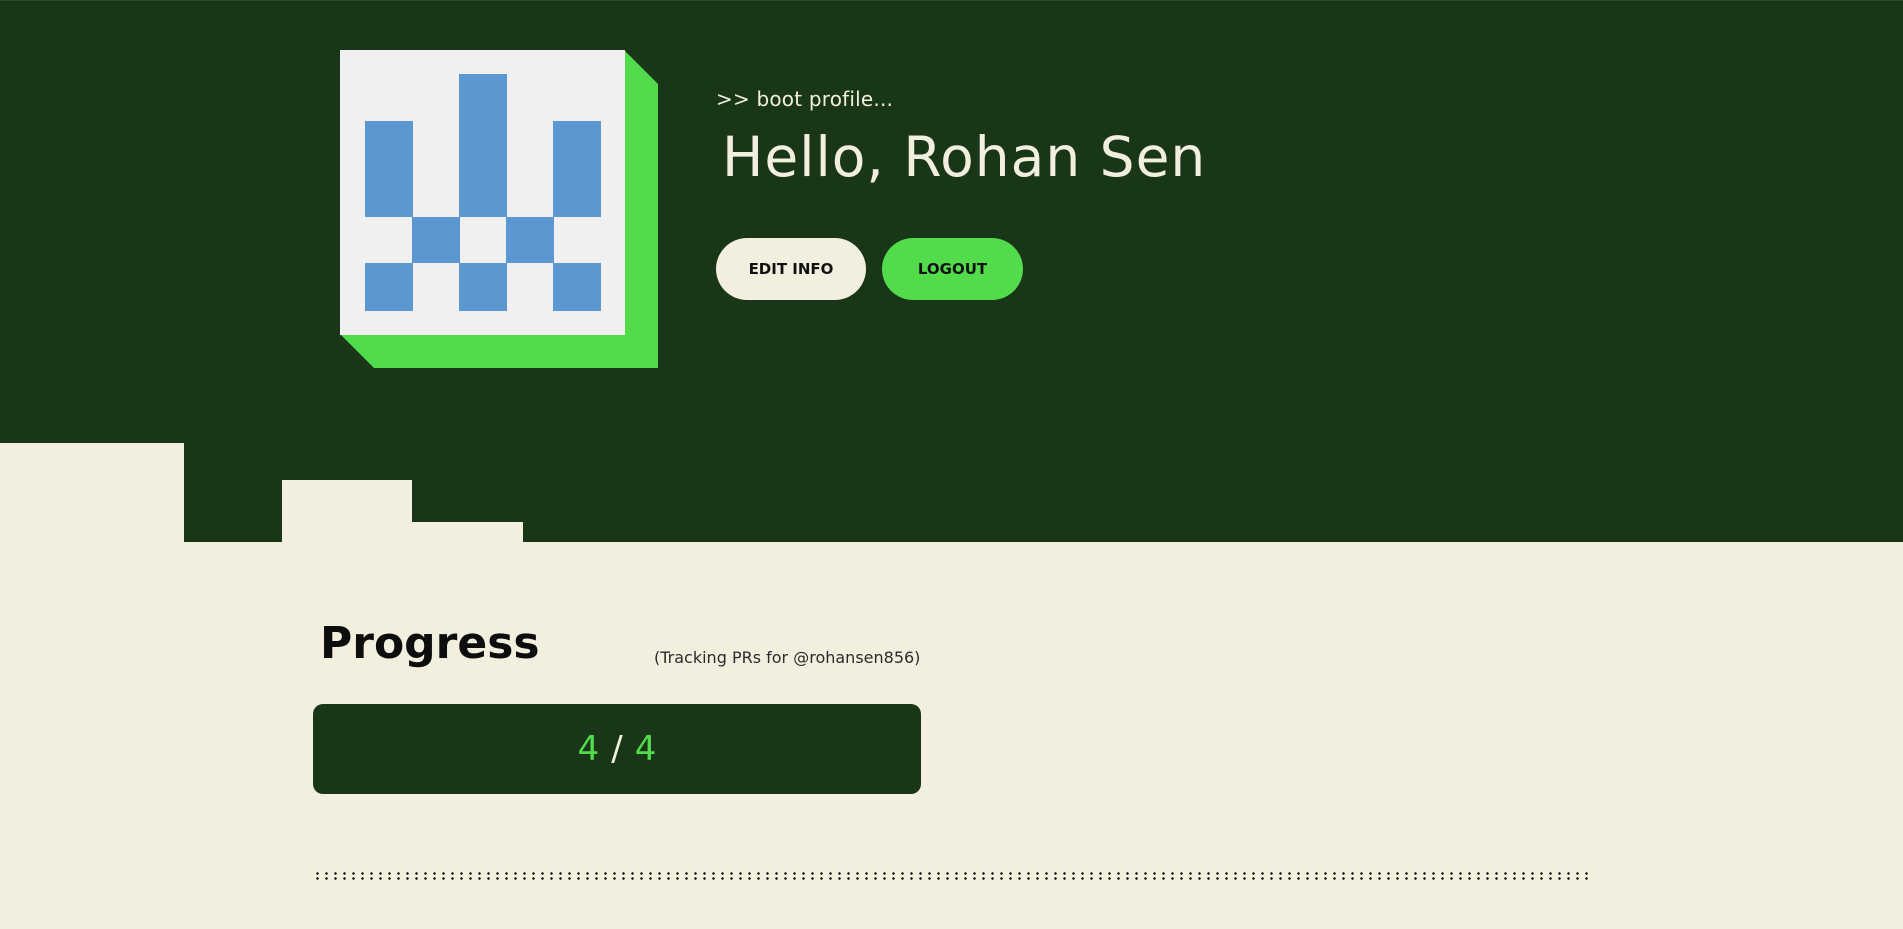 The image size is (1903, 929). I want to click on pixel-identicon-icon, so click(482, 192).